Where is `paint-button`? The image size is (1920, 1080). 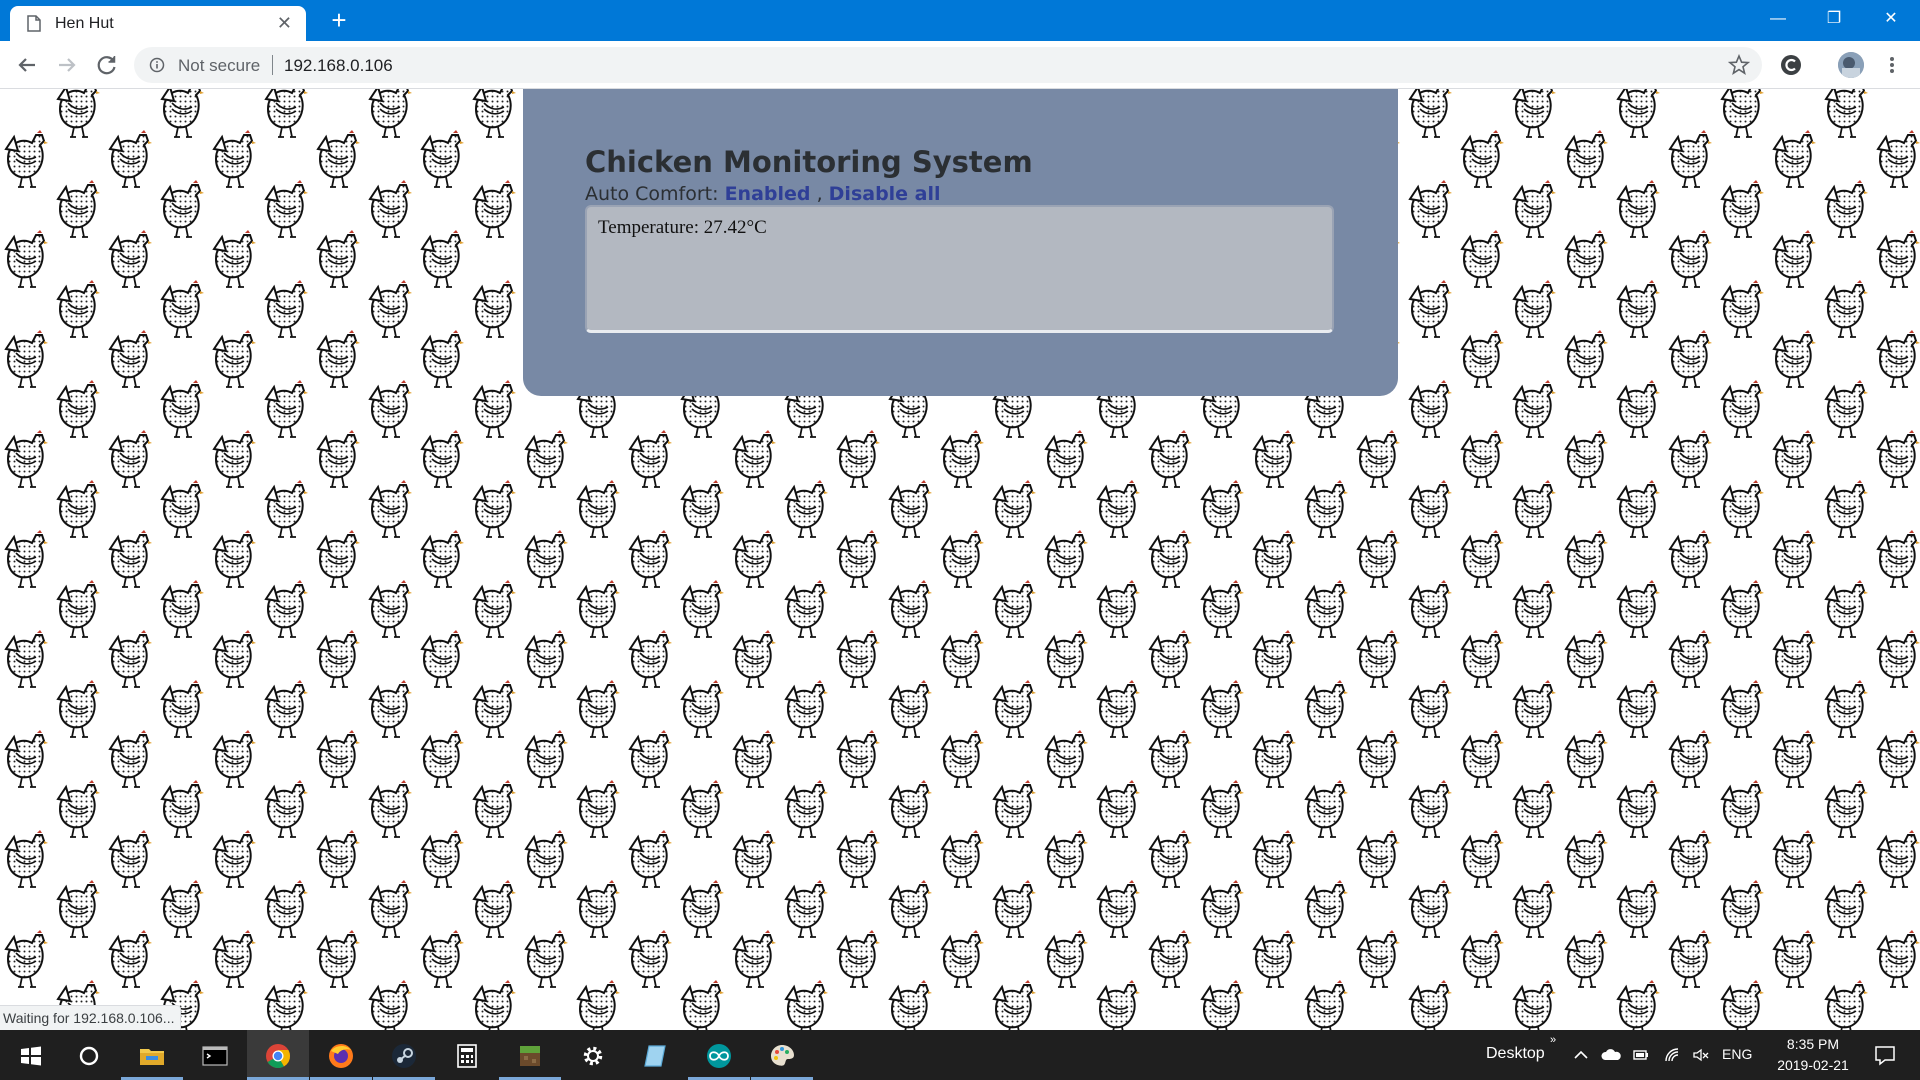
paint-button is located at coordinates (782, 1055).